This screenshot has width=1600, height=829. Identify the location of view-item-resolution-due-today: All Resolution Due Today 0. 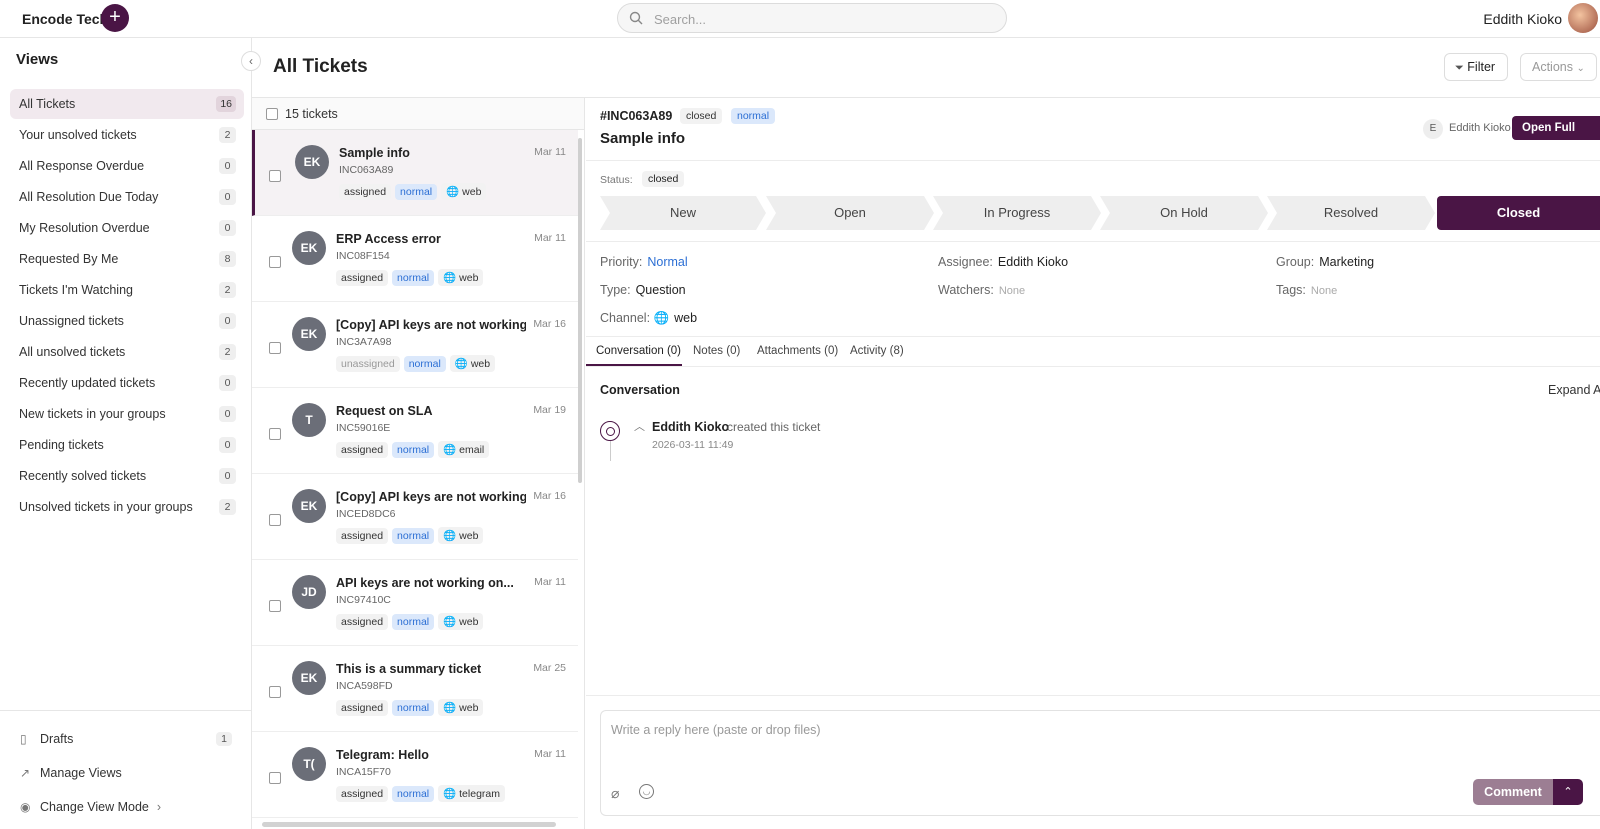
(127, 197).